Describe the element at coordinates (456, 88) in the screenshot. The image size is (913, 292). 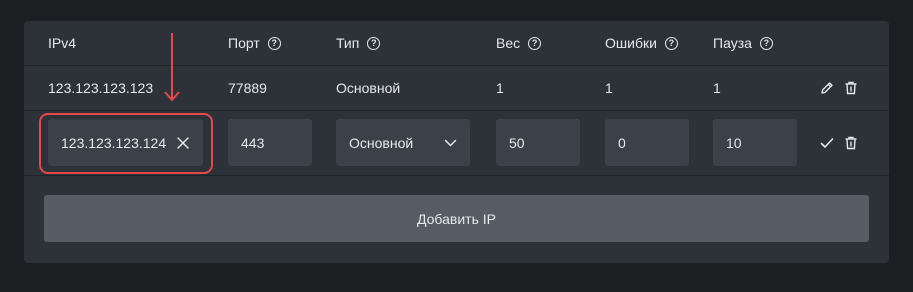
I see `table-row: 123.123.123.123 77889 Основной 1 1 1` at that location.